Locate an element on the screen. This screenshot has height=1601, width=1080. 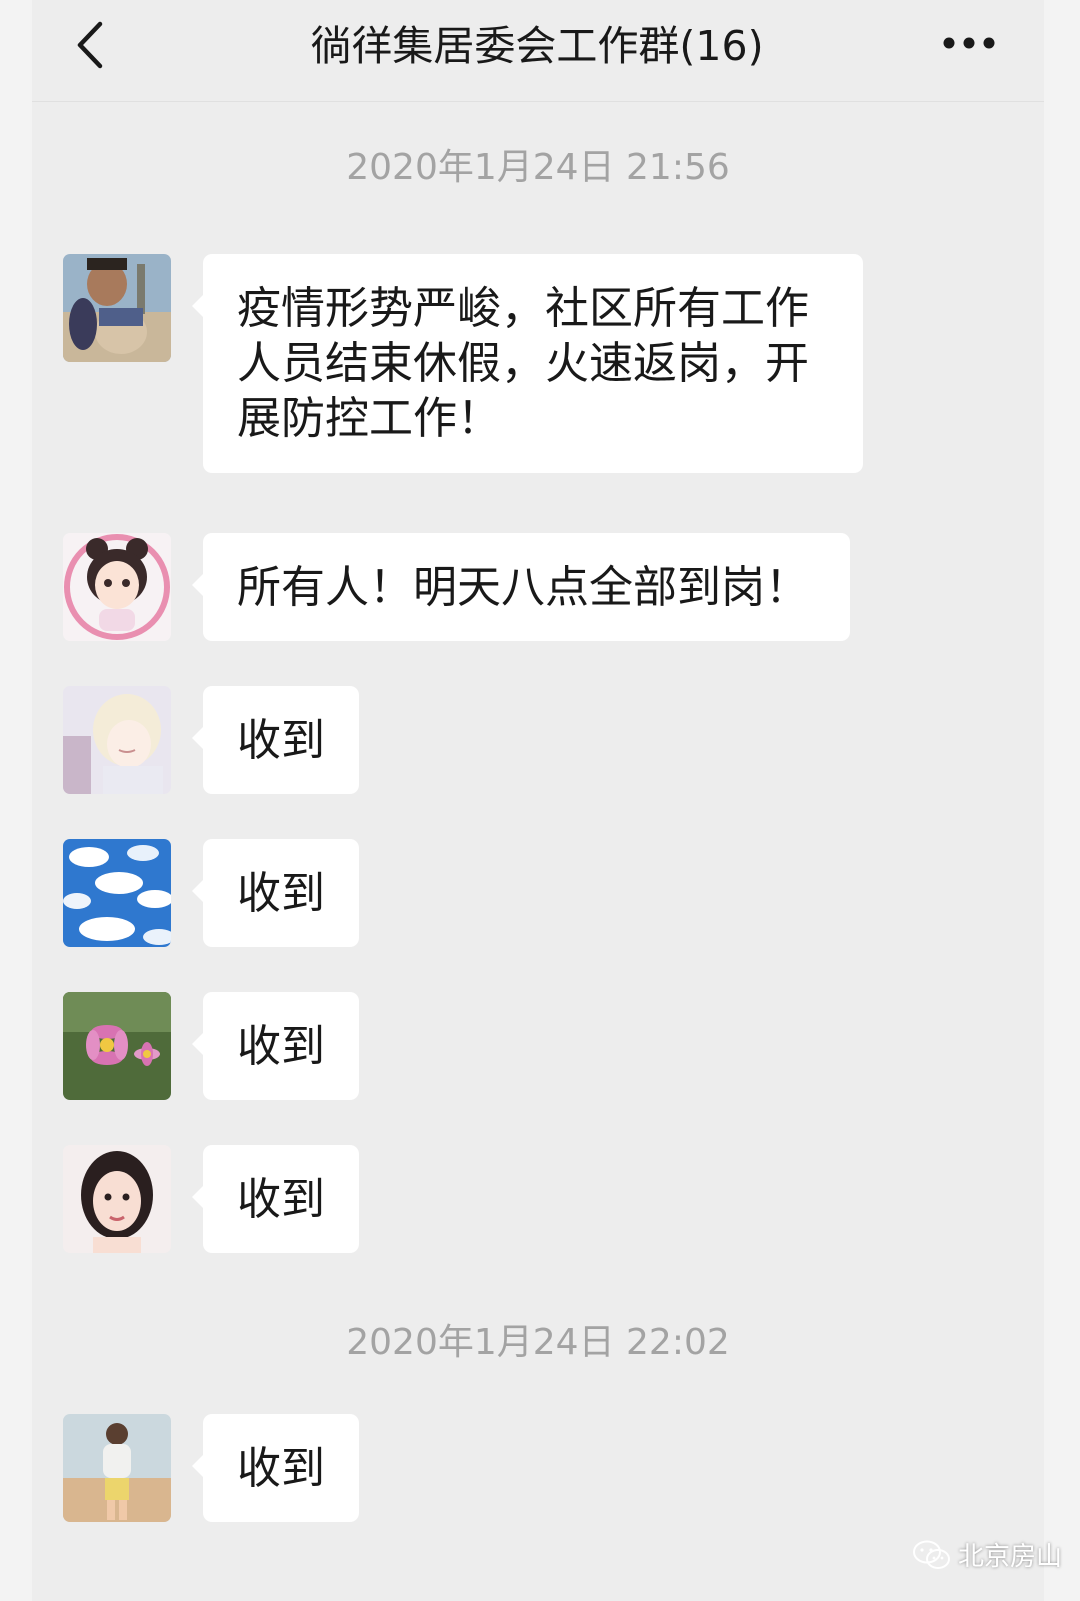
back-button is located at coordinates (90, 45).